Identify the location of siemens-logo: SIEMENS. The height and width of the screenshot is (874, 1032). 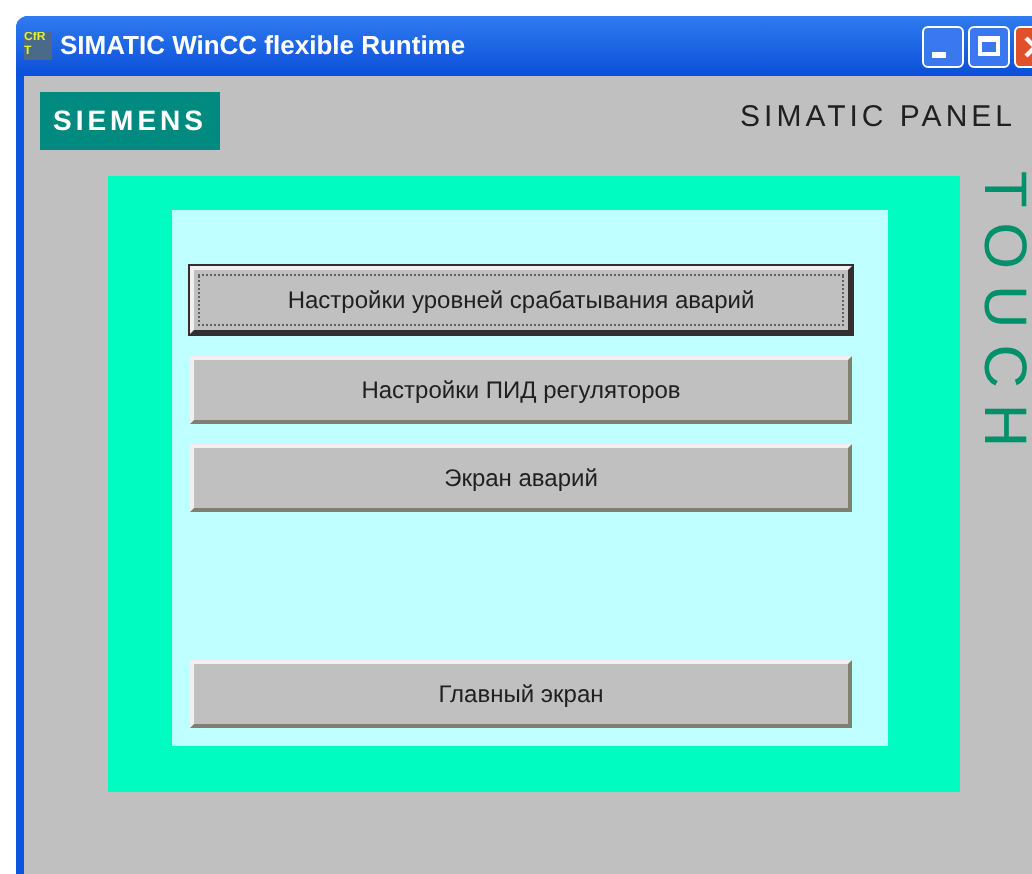
(130, 120).